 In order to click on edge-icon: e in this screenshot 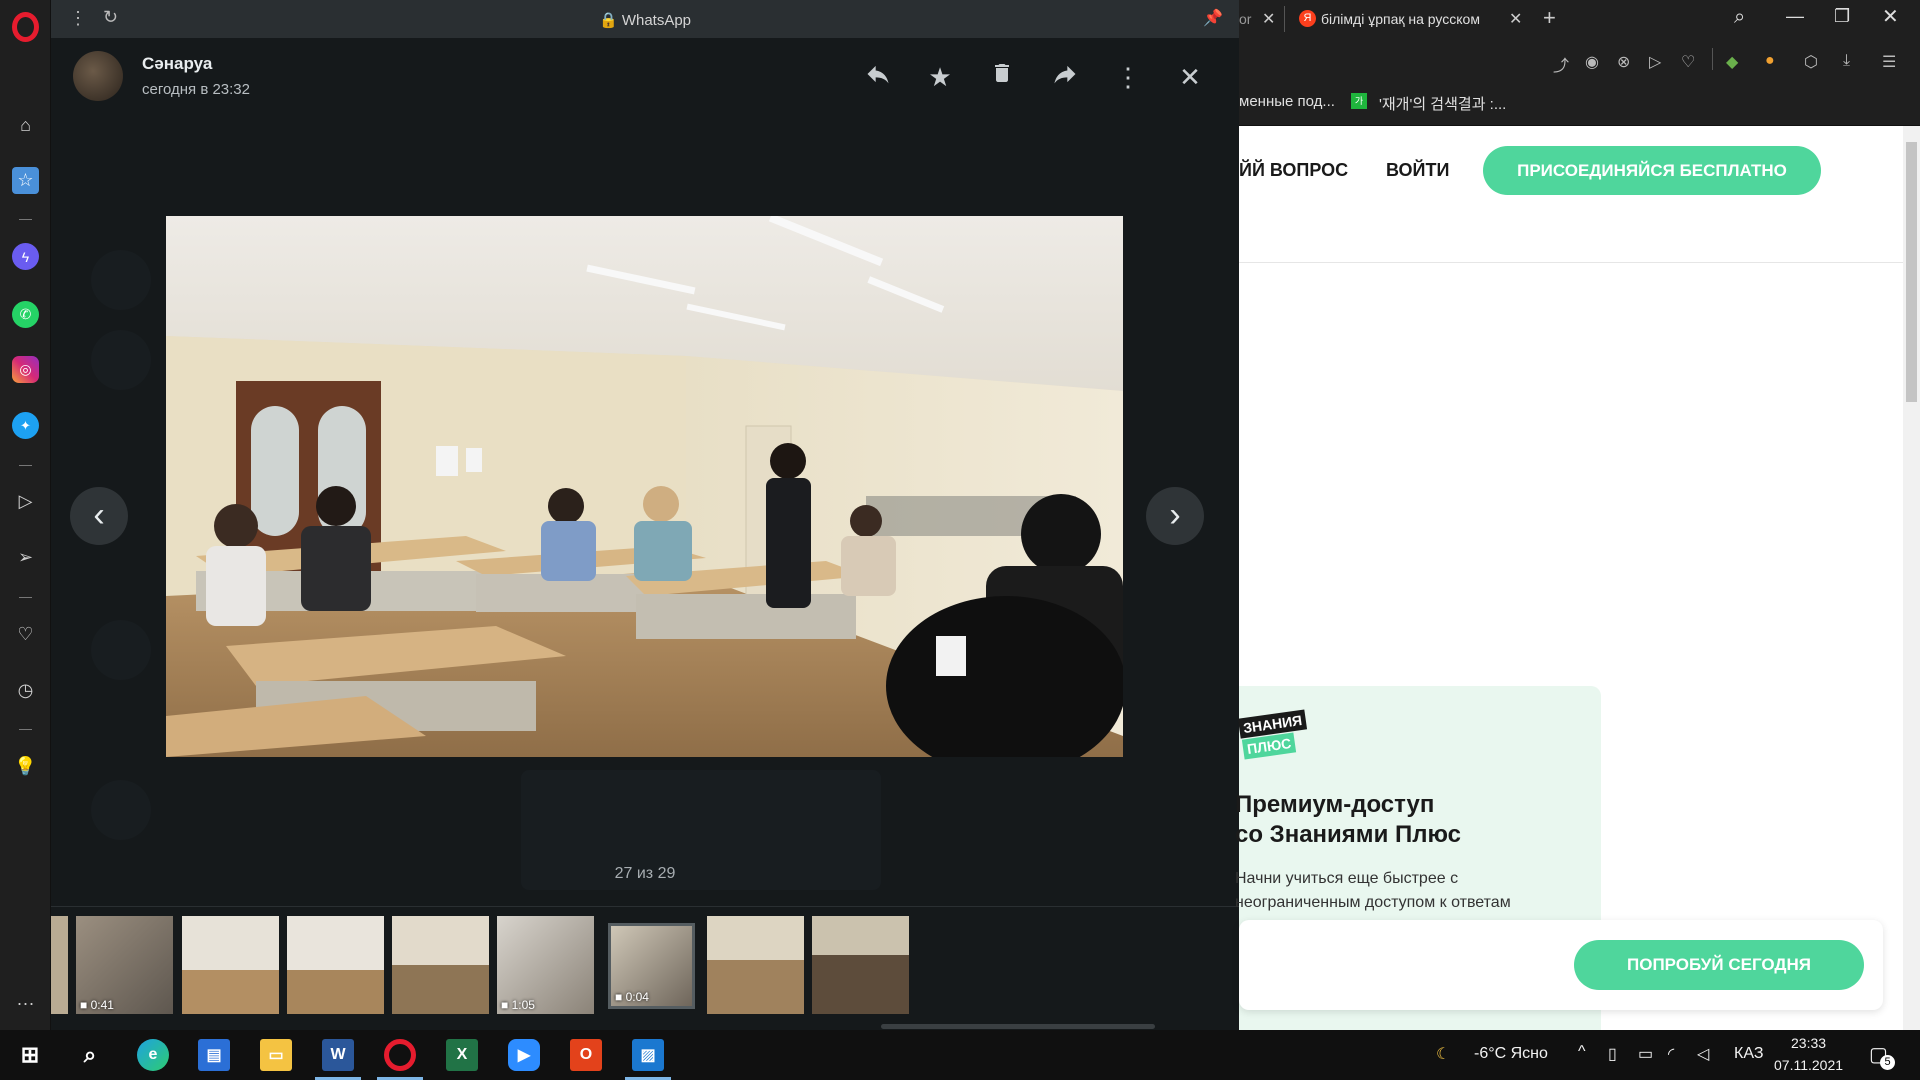, I will do `click(153, 1055)`.